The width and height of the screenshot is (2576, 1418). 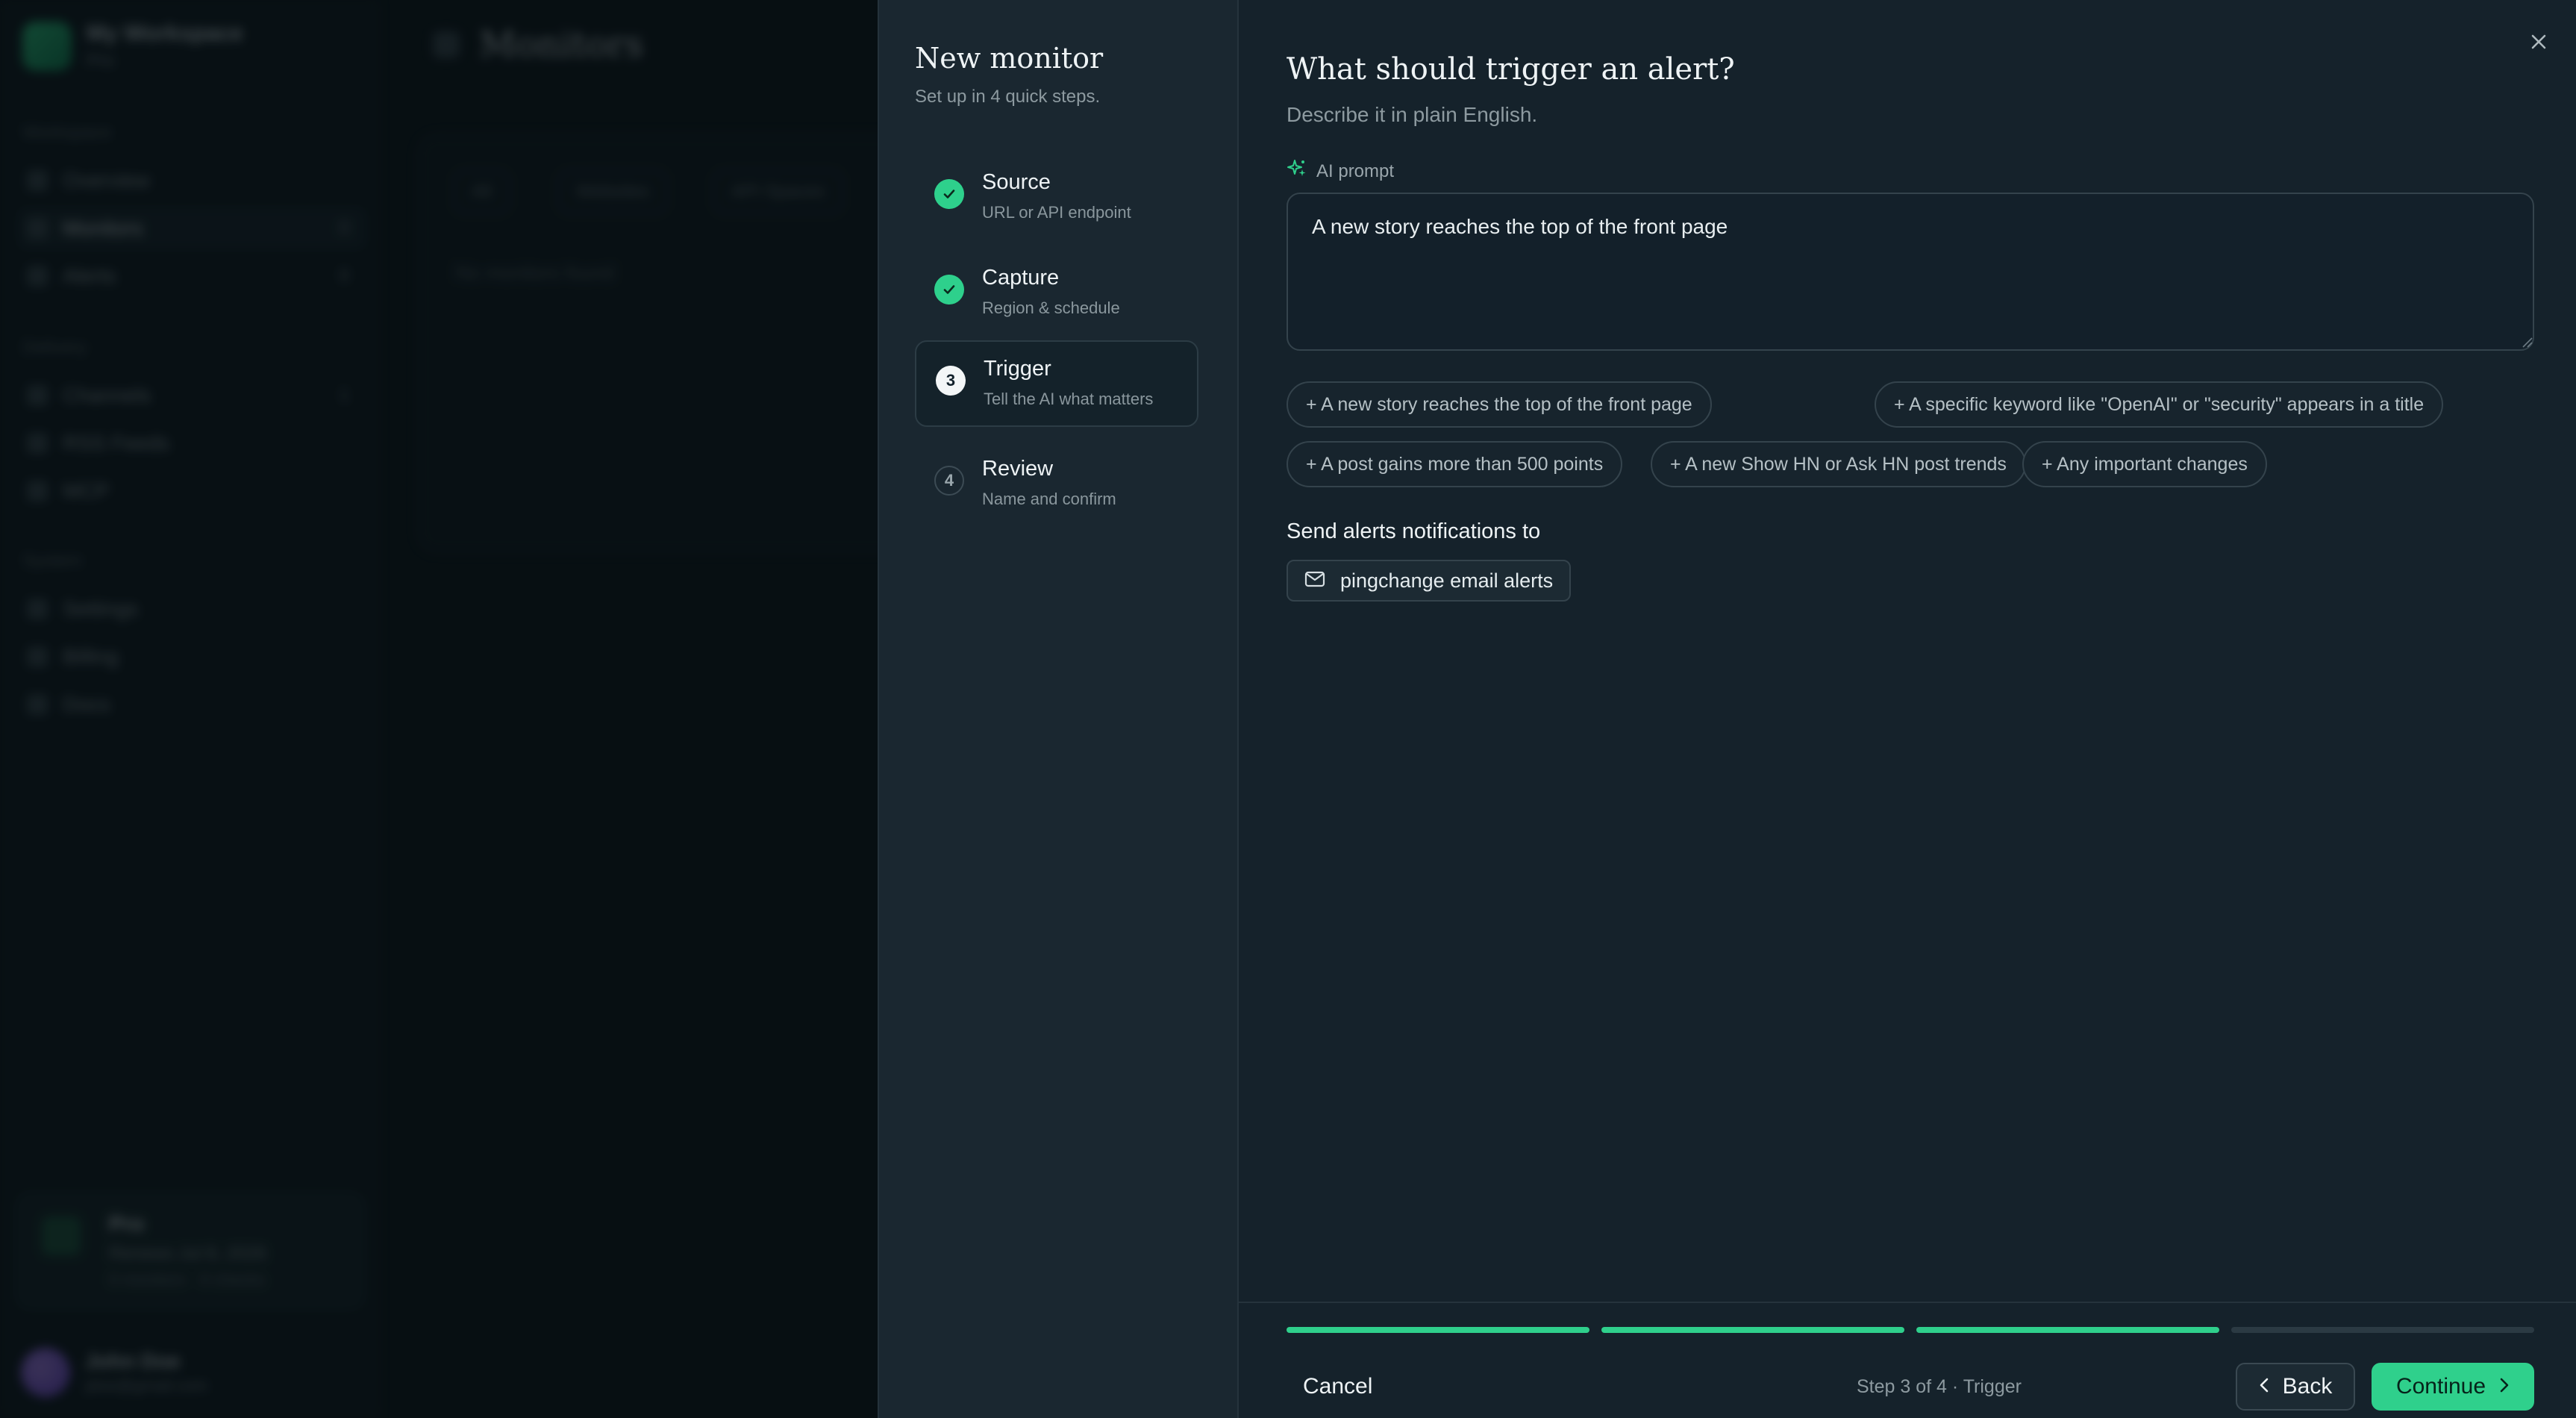 I want to click on step-number-badge: 4, so click(x=949, y=481).